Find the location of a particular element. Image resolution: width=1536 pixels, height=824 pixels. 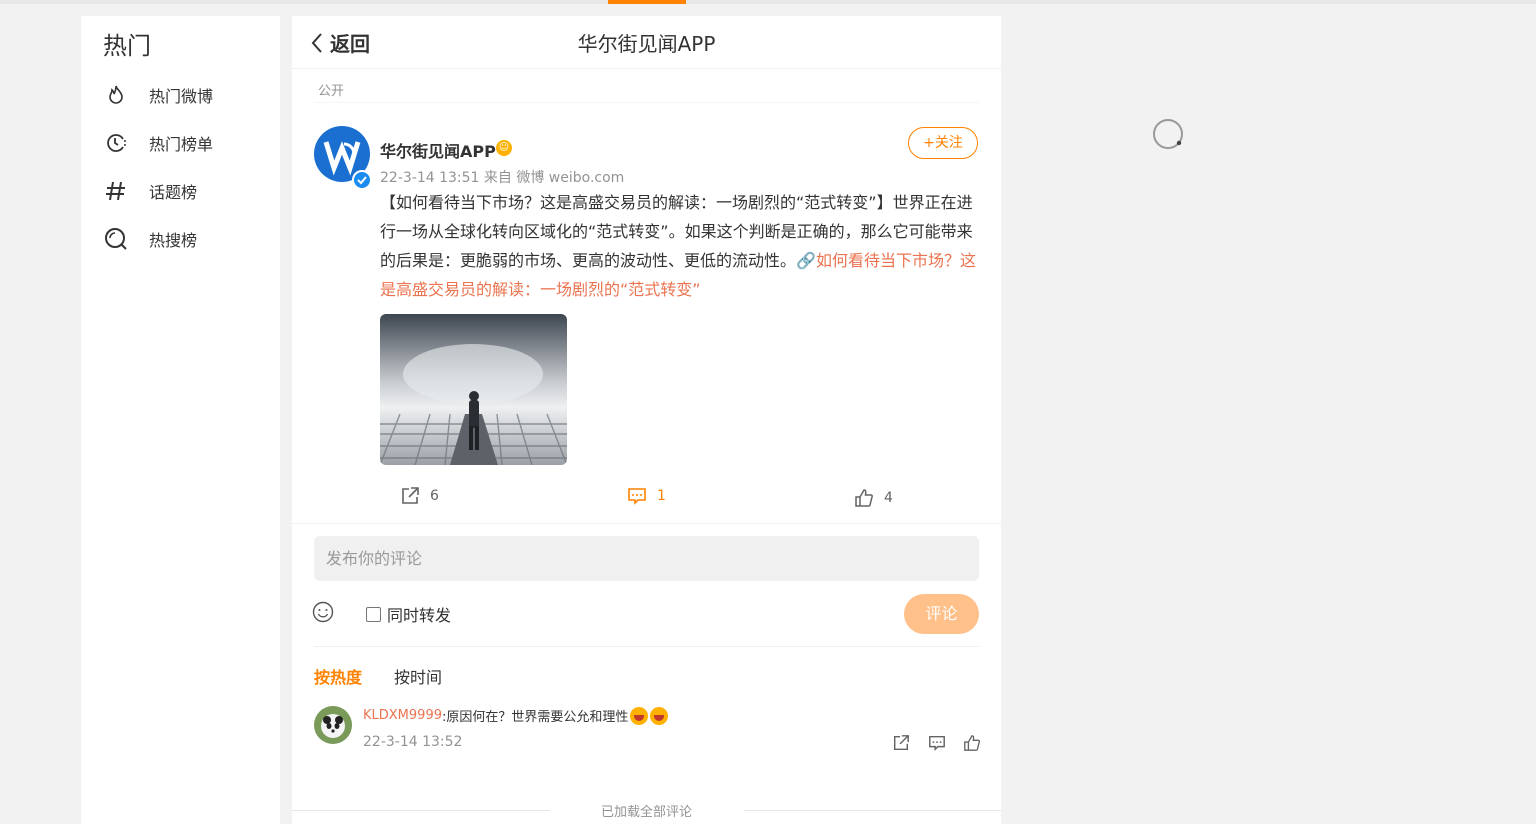

repost-checkbox-label: 同时转发 is located at coordinates (419, 615).